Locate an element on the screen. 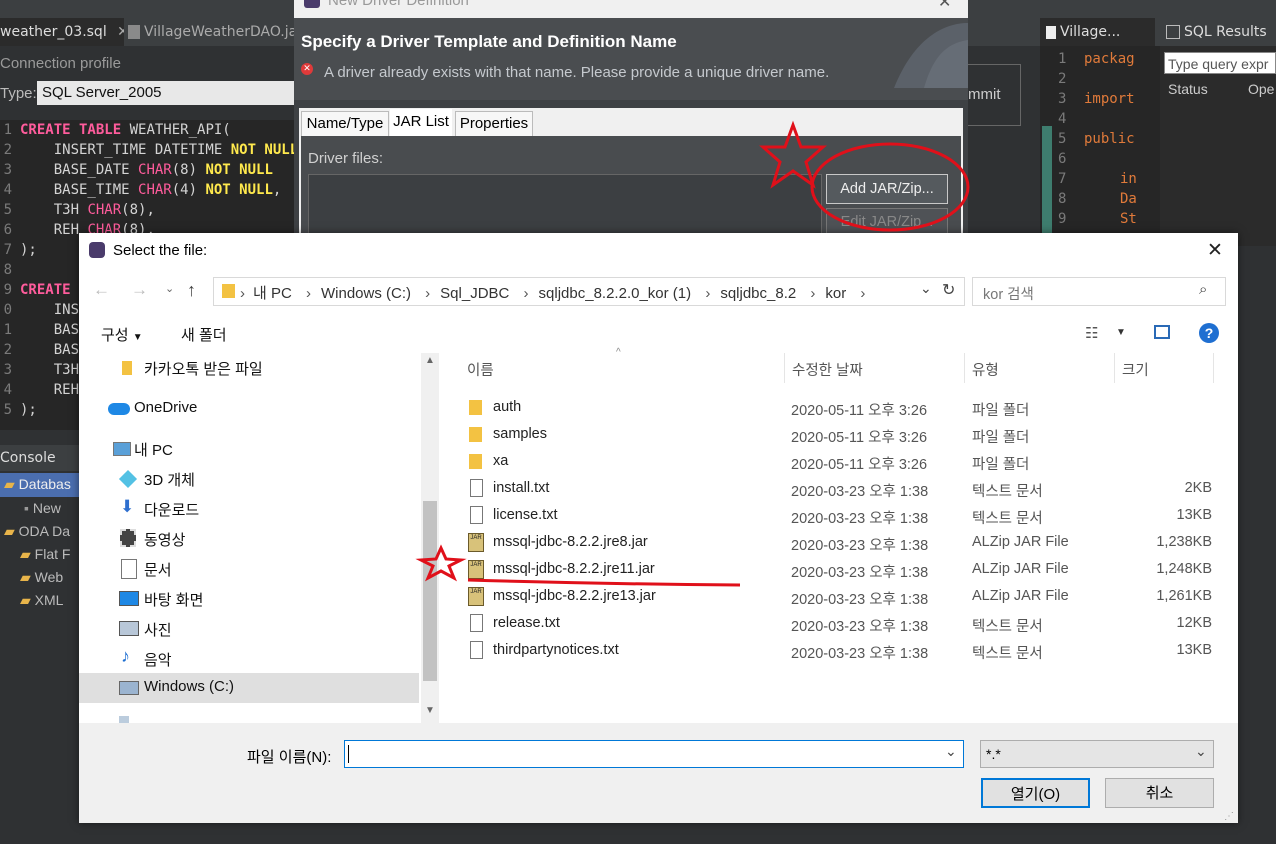 This screenshot has width=1276, height=844. underline-mark is located at coordinates (604, 582).